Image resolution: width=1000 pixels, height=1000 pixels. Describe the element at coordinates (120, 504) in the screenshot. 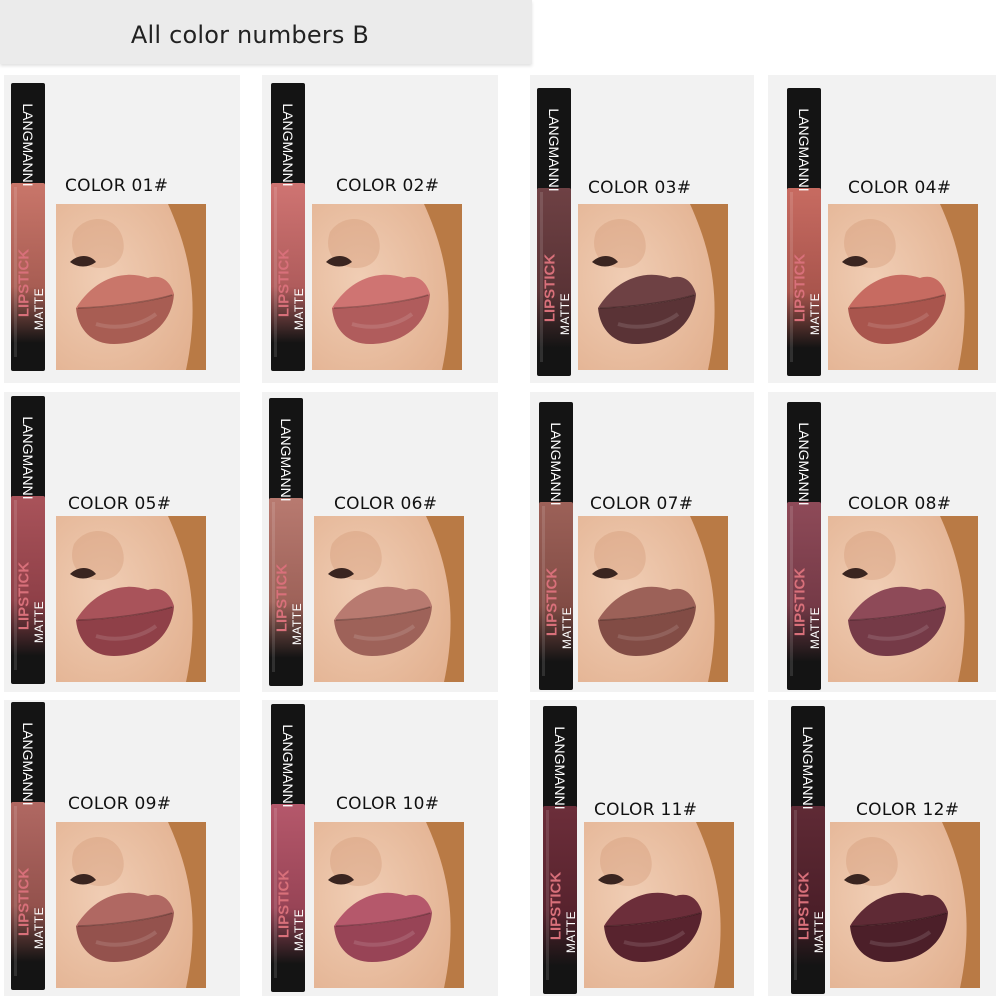

I see `color-label-05: COLOR 05#` at that location.